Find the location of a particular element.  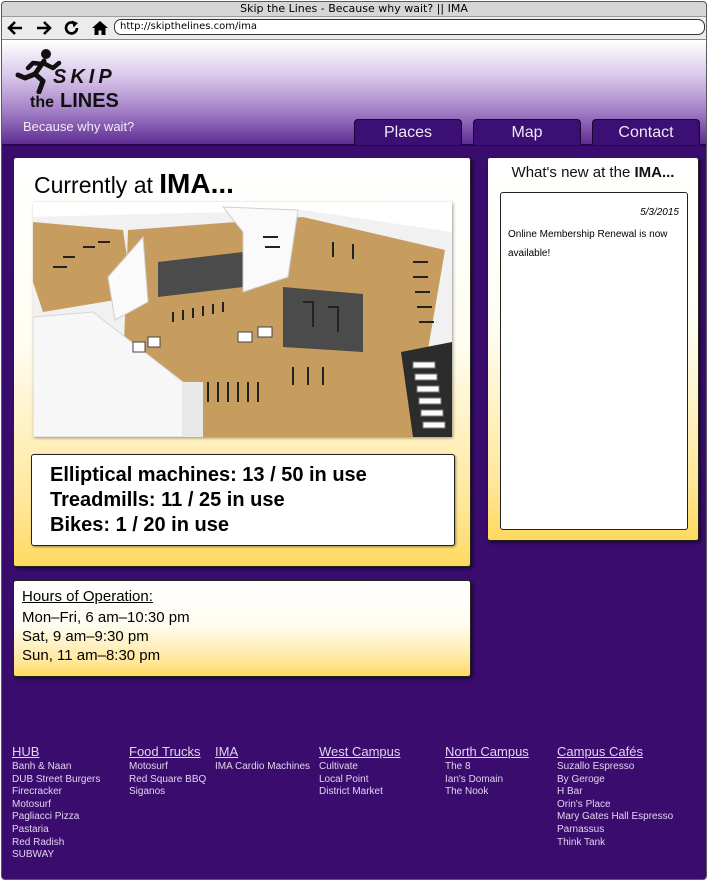

footer-link: SUBWAY is located at coordinates (56, 855).